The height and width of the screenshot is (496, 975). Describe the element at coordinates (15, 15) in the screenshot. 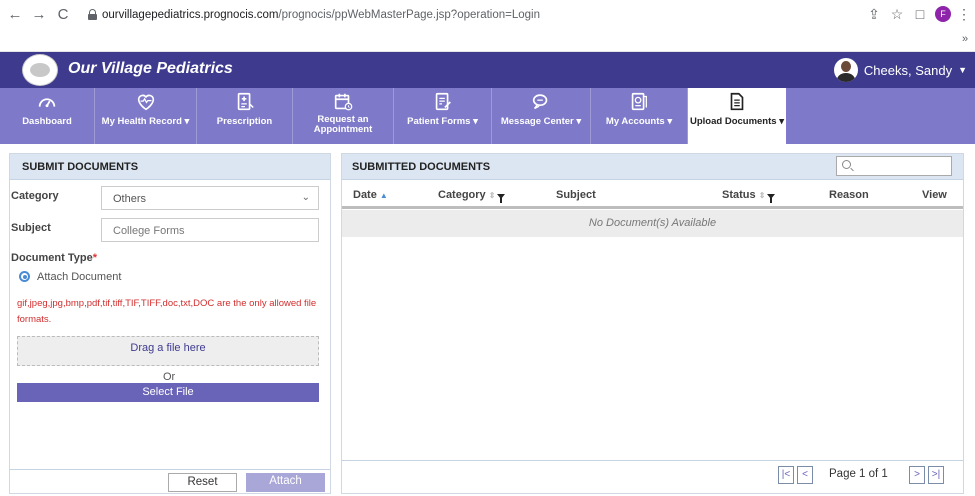

I see `back-icon: ←` at that location.